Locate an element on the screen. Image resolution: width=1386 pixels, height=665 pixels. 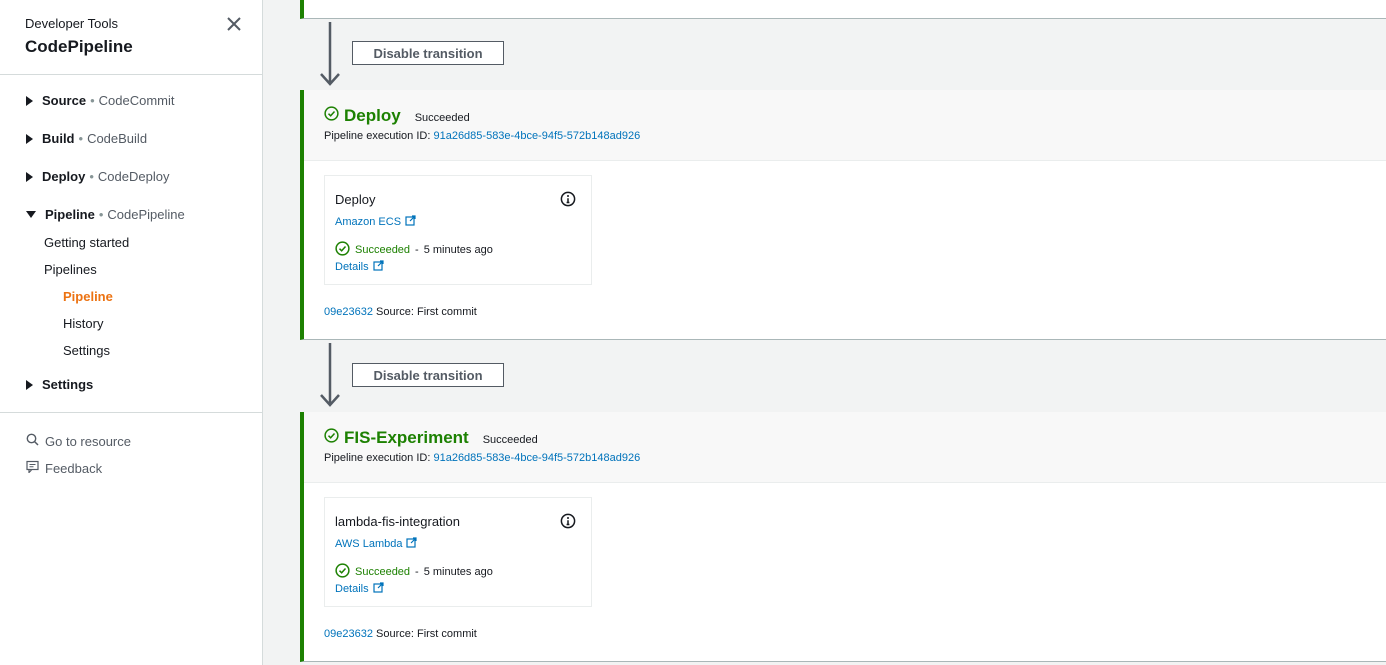
sidebar-header: Developer Tools CodePipeline is located at coordinates (79, 36).